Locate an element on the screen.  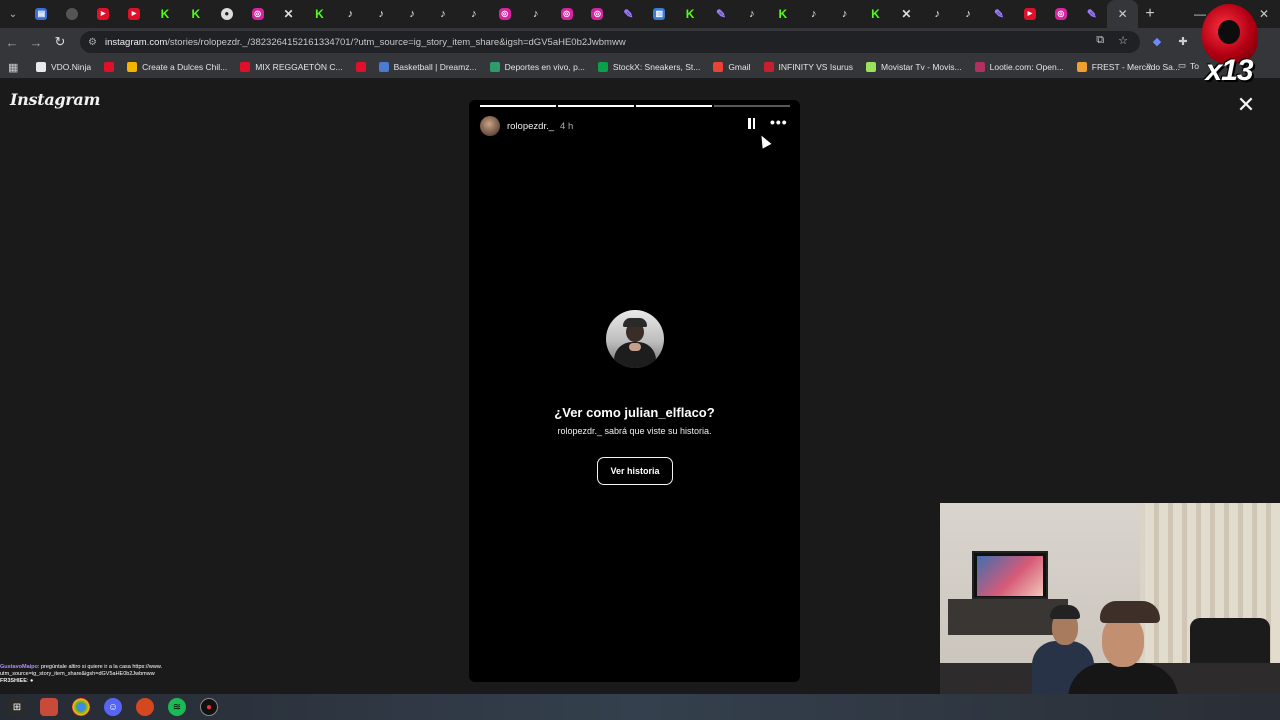
tab-search-icon: ⌄ is located at coordinates (13, 14).